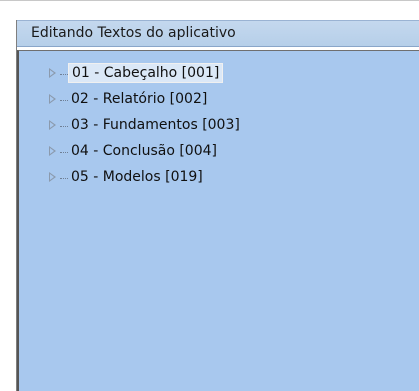  I want to click on tree-item-conclusao: 04 - Conclusão [004], so click(209, 152).